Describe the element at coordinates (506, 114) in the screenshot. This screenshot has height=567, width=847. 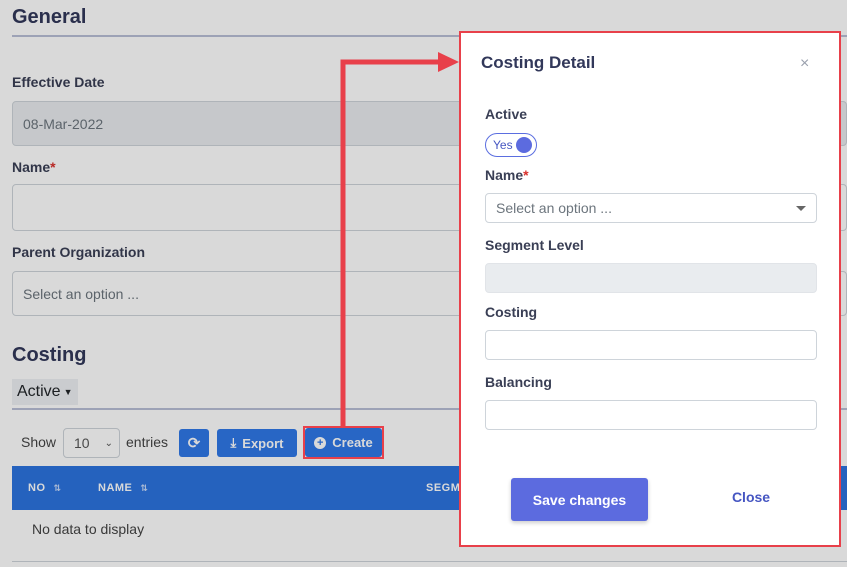
I see `active-label: Active` at that location.